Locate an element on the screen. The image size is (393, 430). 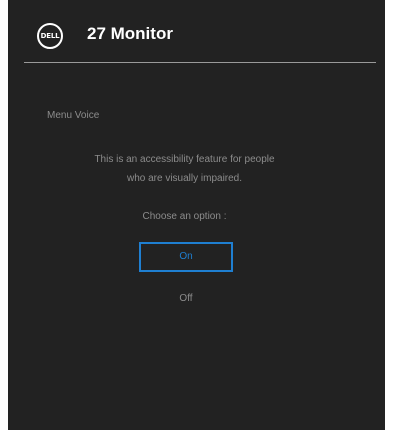
menu-voice-label: Menu Voice is located at coordinates (73, 115).